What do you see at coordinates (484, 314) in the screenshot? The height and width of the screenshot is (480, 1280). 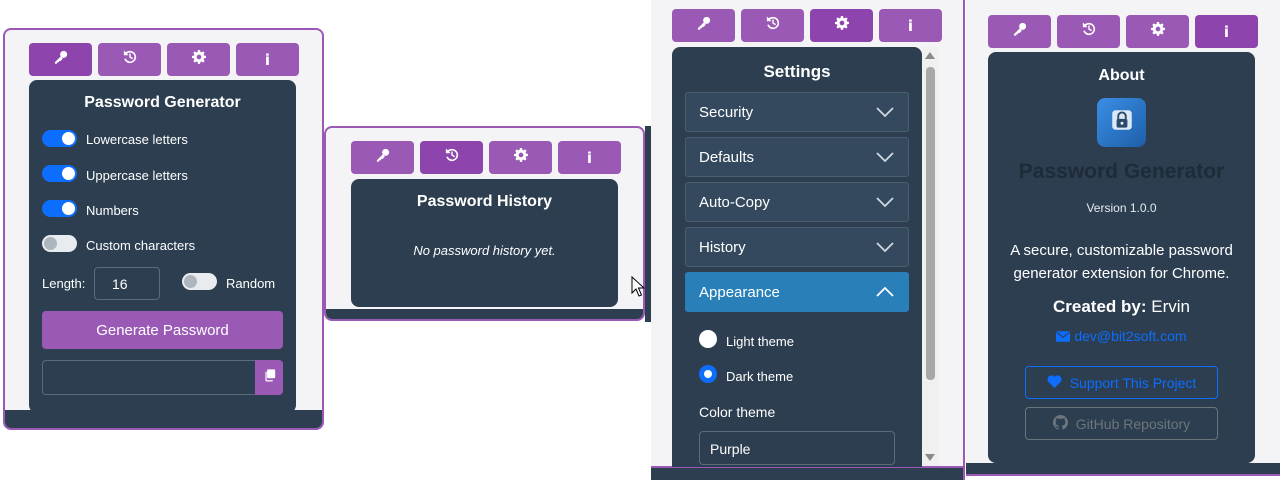 I see `popup-bottom-strip` at bounding box center [484, 314].